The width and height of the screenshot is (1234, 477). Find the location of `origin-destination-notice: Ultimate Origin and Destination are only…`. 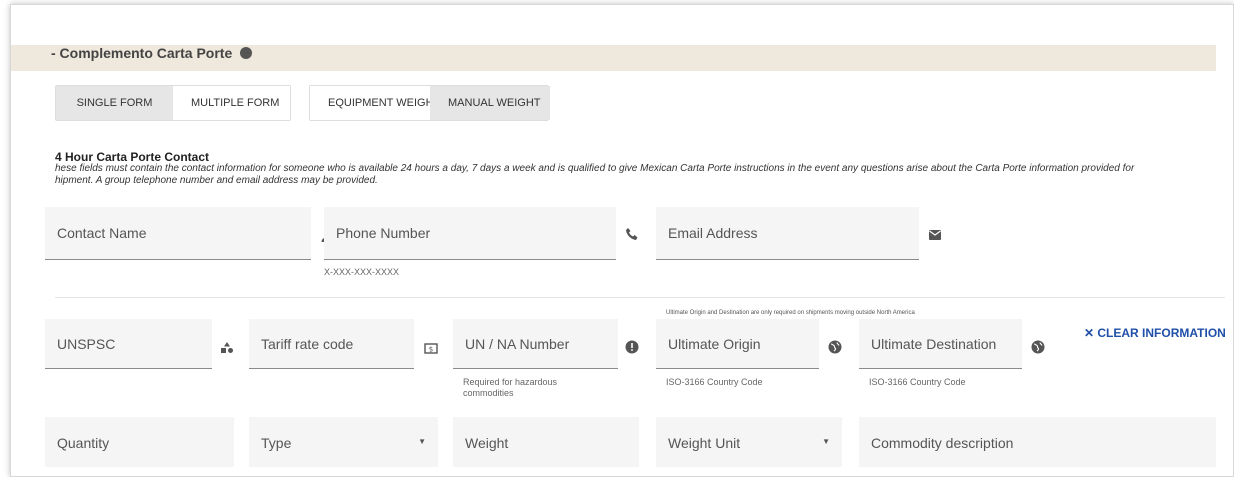

origin-destination-notice: Ultimate Origin and Destination are only… is located at coordinates (790, 313).